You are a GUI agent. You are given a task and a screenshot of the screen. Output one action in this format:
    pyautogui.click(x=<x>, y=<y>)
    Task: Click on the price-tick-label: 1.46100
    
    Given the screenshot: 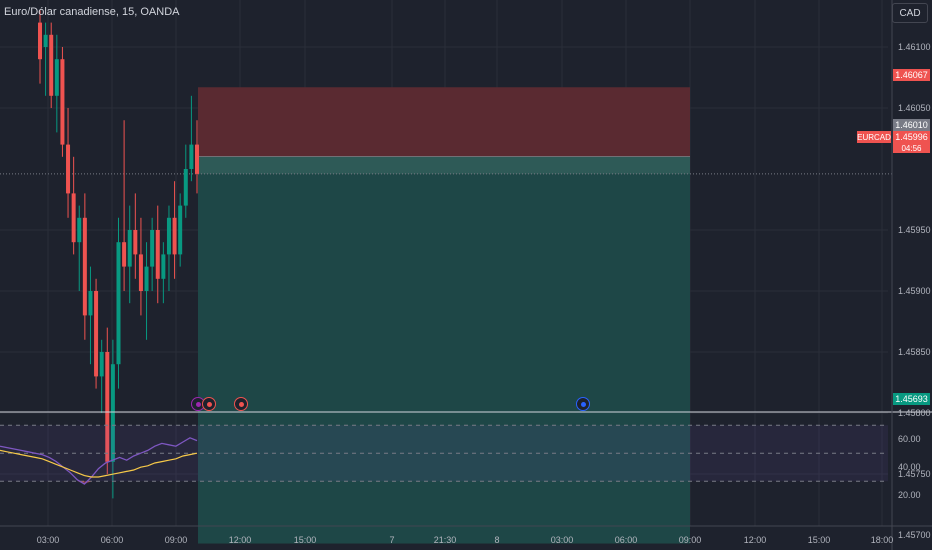 What is the action you would take?
    pyautogui.click(x=914, y=47)
    